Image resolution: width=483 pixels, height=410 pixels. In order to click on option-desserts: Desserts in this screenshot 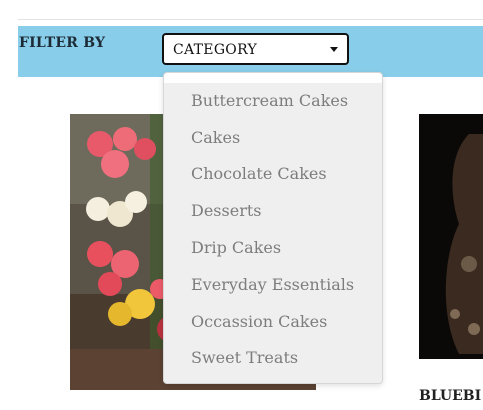, I will do `click(226, 210)`.